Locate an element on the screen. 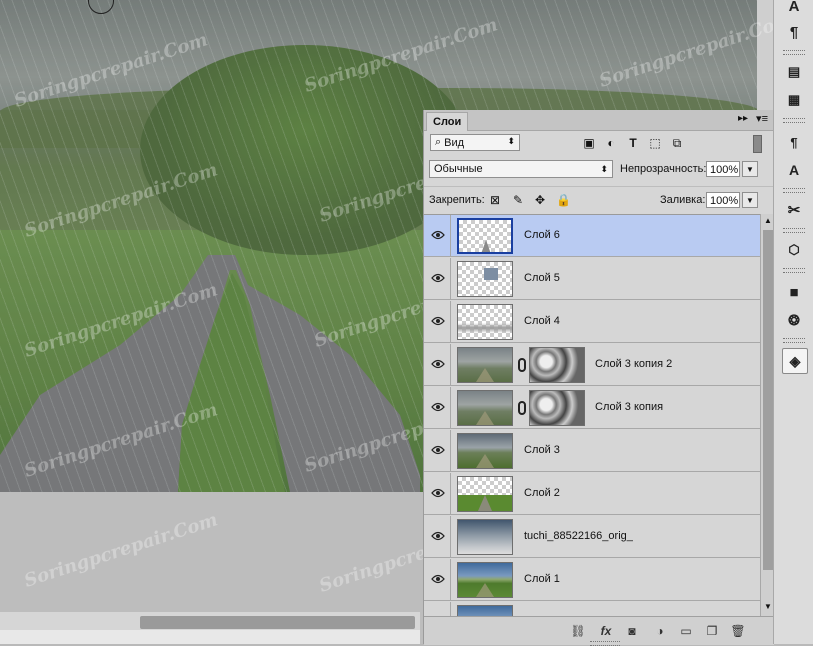  layer-name: Слой 3 is located at coordinates (542, 450).